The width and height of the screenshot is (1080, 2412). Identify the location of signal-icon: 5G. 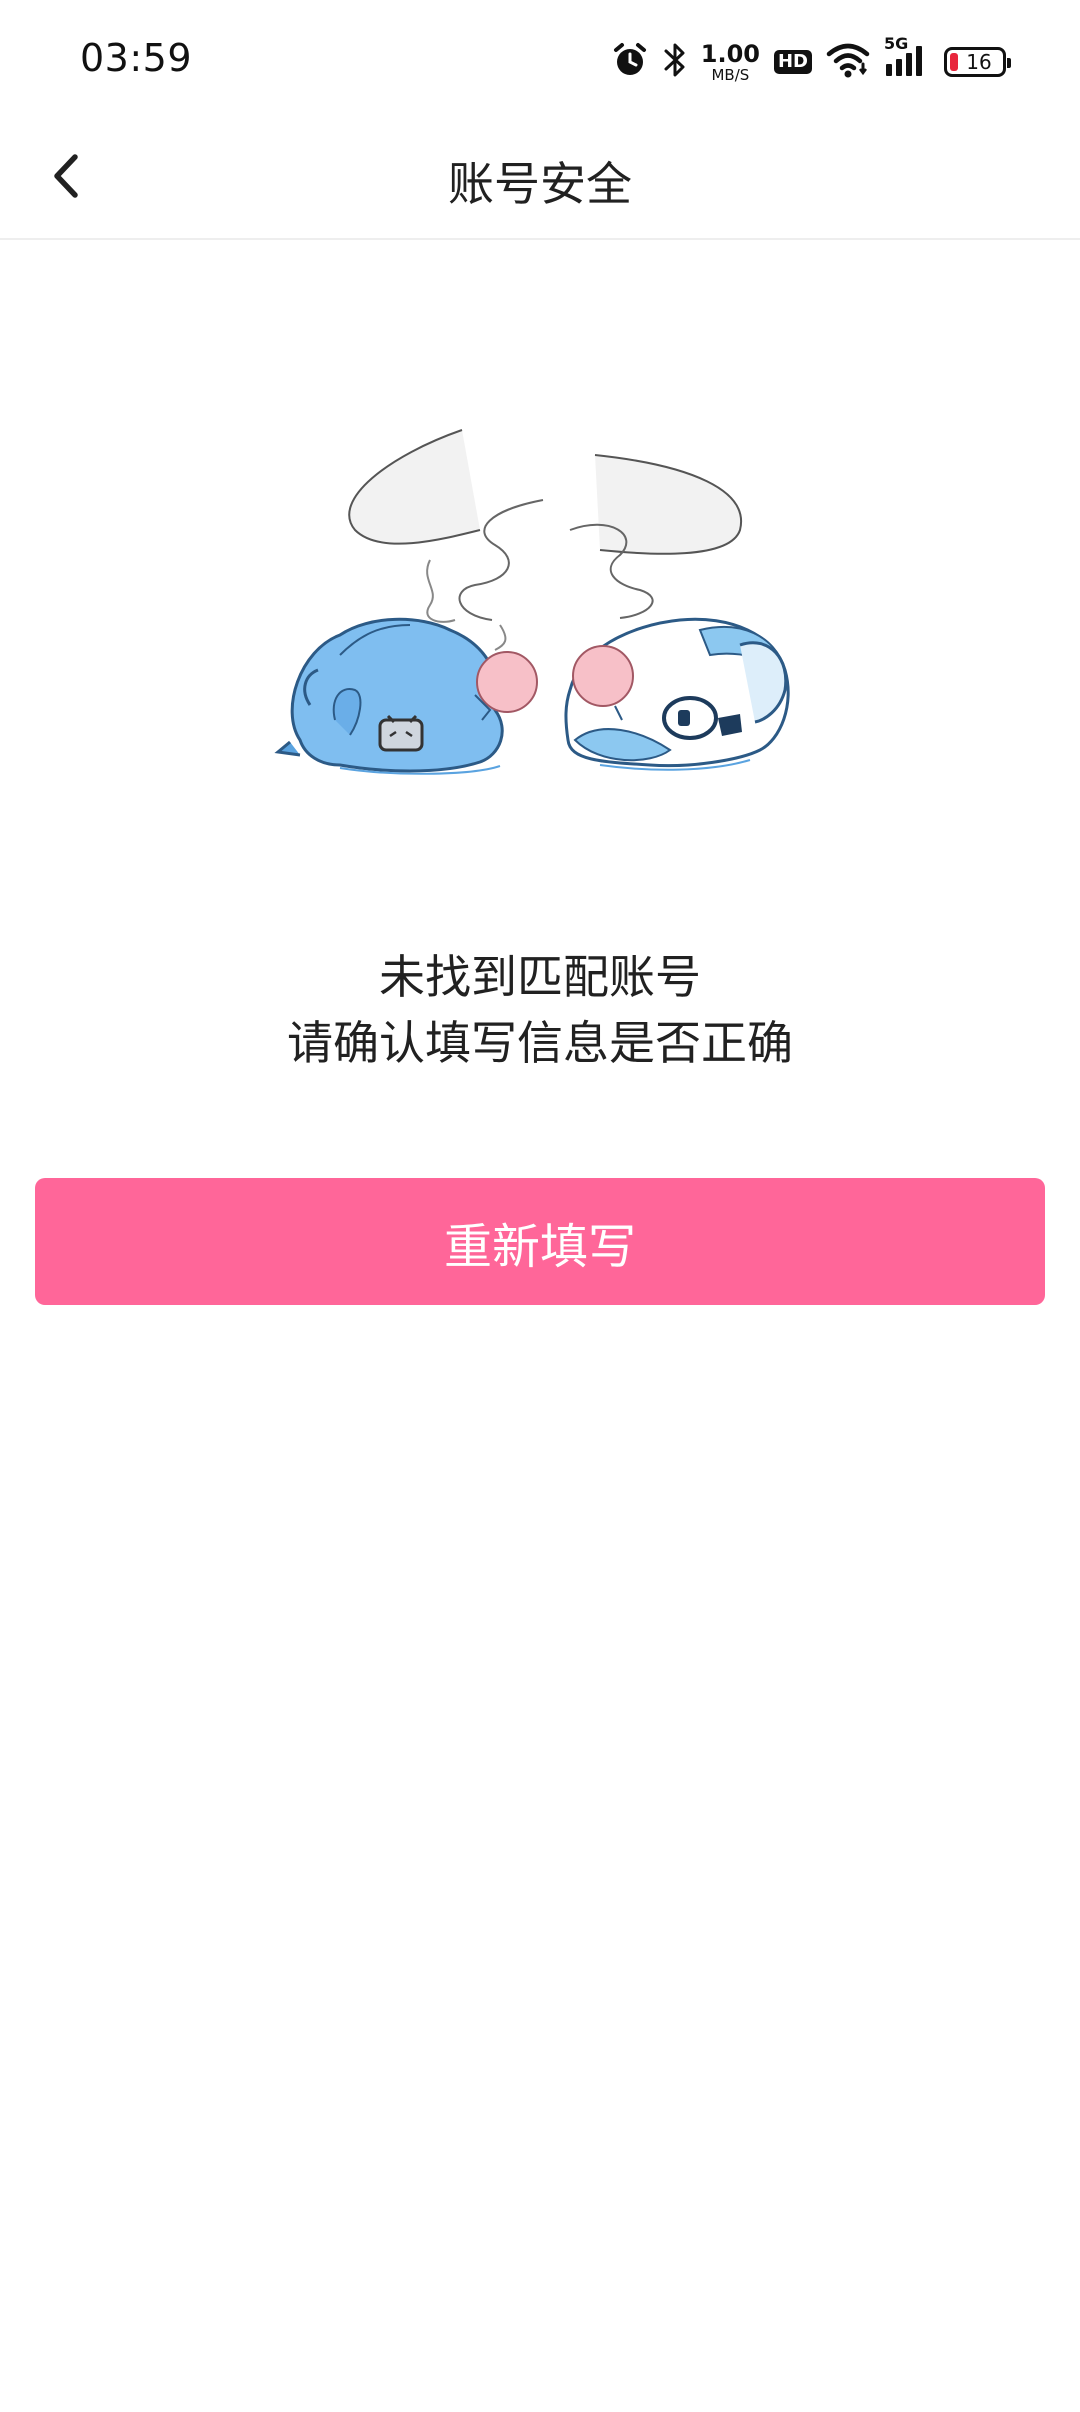
(907, 58).